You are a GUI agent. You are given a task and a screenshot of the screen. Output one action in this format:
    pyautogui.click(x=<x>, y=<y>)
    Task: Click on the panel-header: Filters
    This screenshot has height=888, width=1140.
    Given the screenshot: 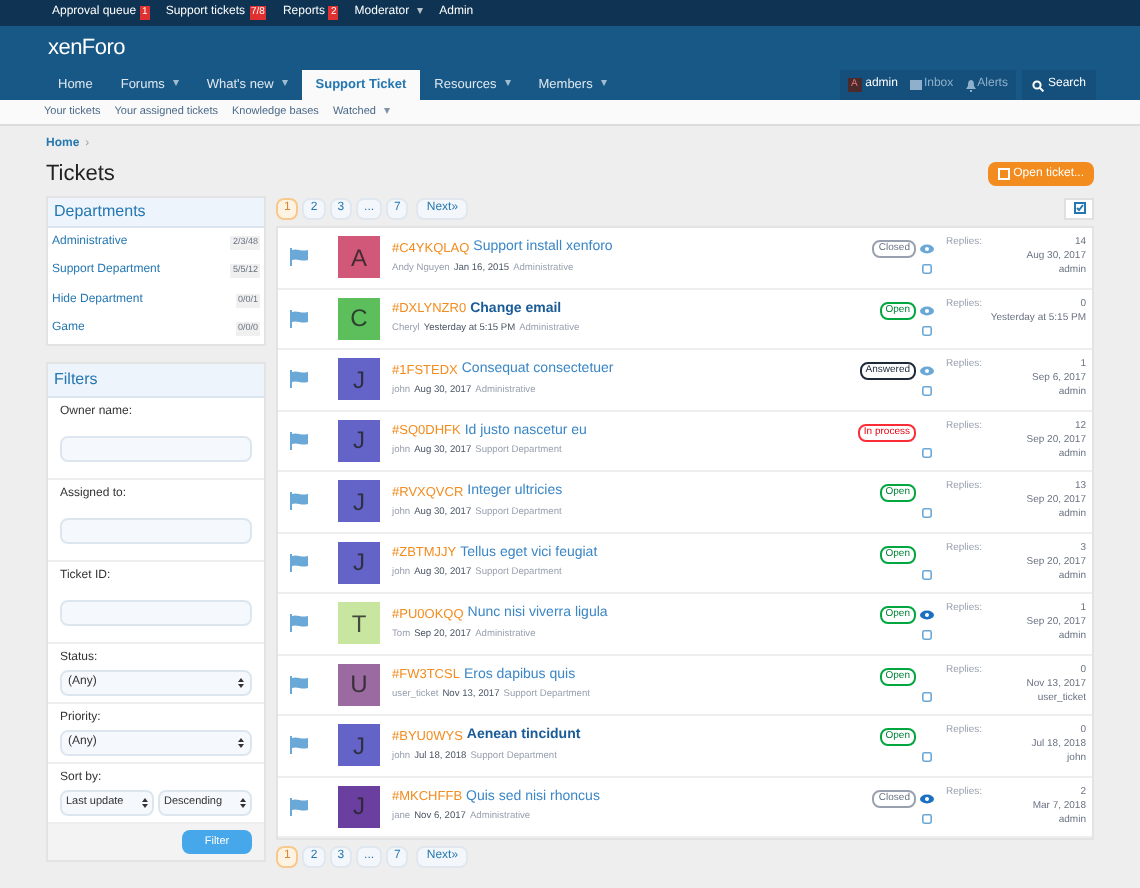 What is the action you would take?
    pyautogui.click(x=156, y=381)
    